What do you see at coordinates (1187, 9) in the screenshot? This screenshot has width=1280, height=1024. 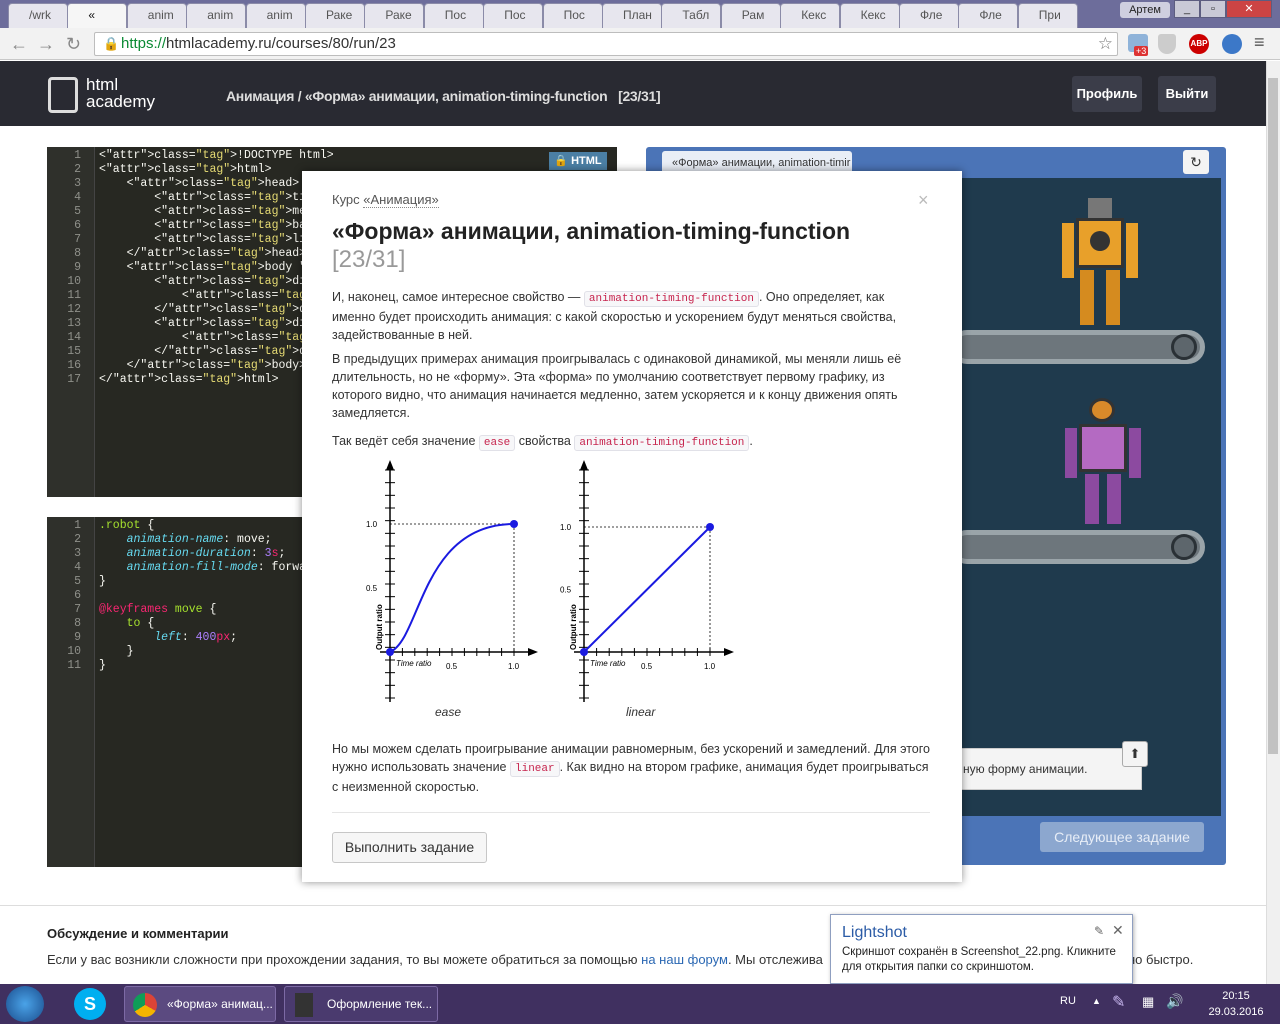 I see `minimize-button: _` at bounding box center [1187, 9].